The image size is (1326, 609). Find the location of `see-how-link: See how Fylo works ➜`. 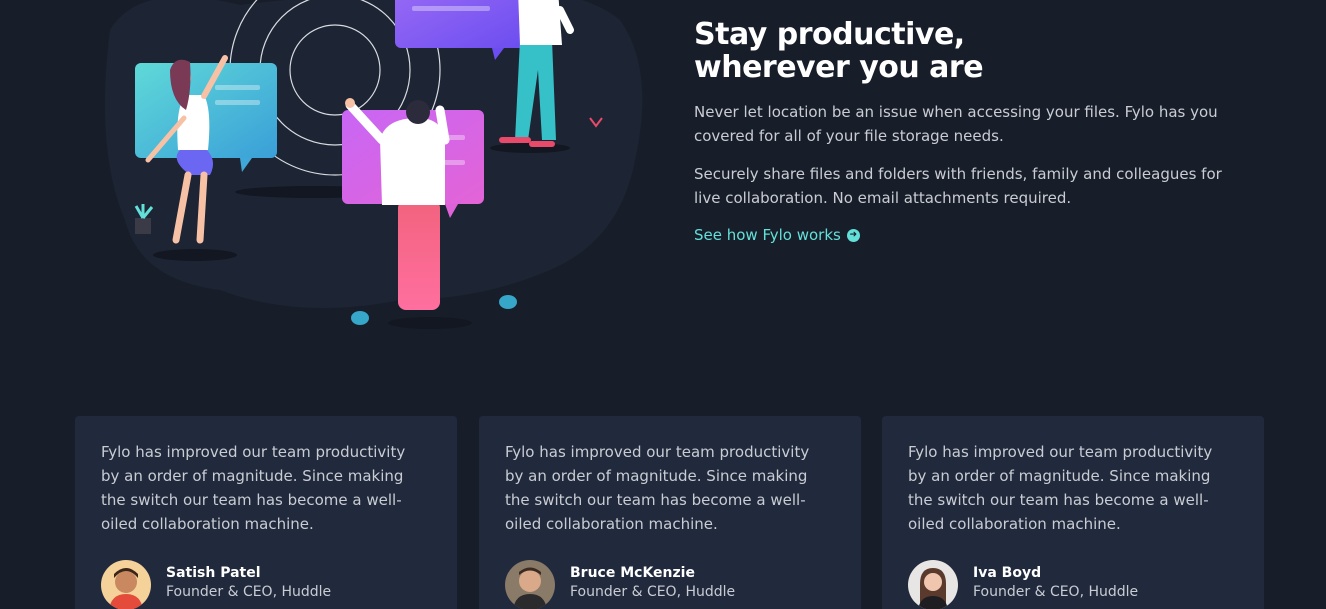

see-how-link: See how Fylo works ➜ is located at coordinates (777, 235).